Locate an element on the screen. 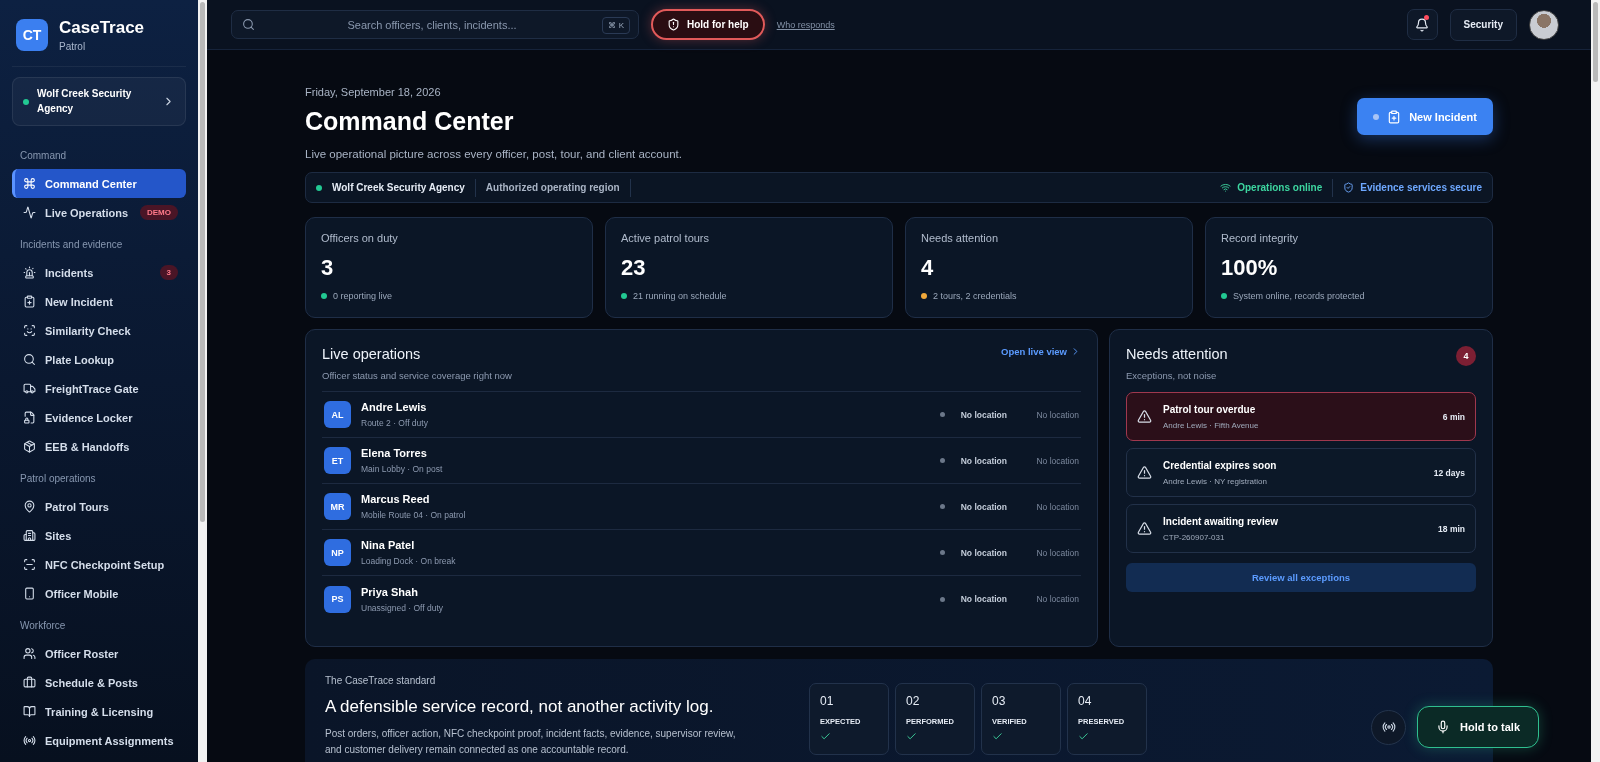 The height and width of the screenshot is (762, 1600). exception-item: Credential expires soon Andre Lewis · NY registration 12 days is located at coordinates (1301, 472).